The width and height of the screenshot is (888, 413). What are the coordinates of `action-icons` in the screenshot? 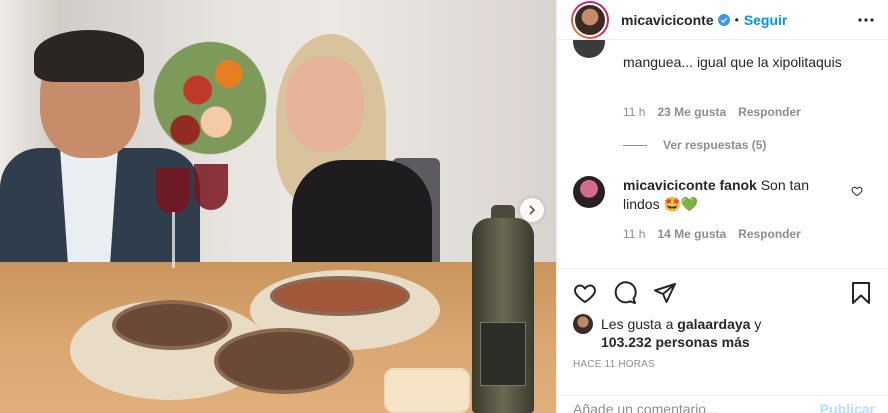 It's located at (723, 293).